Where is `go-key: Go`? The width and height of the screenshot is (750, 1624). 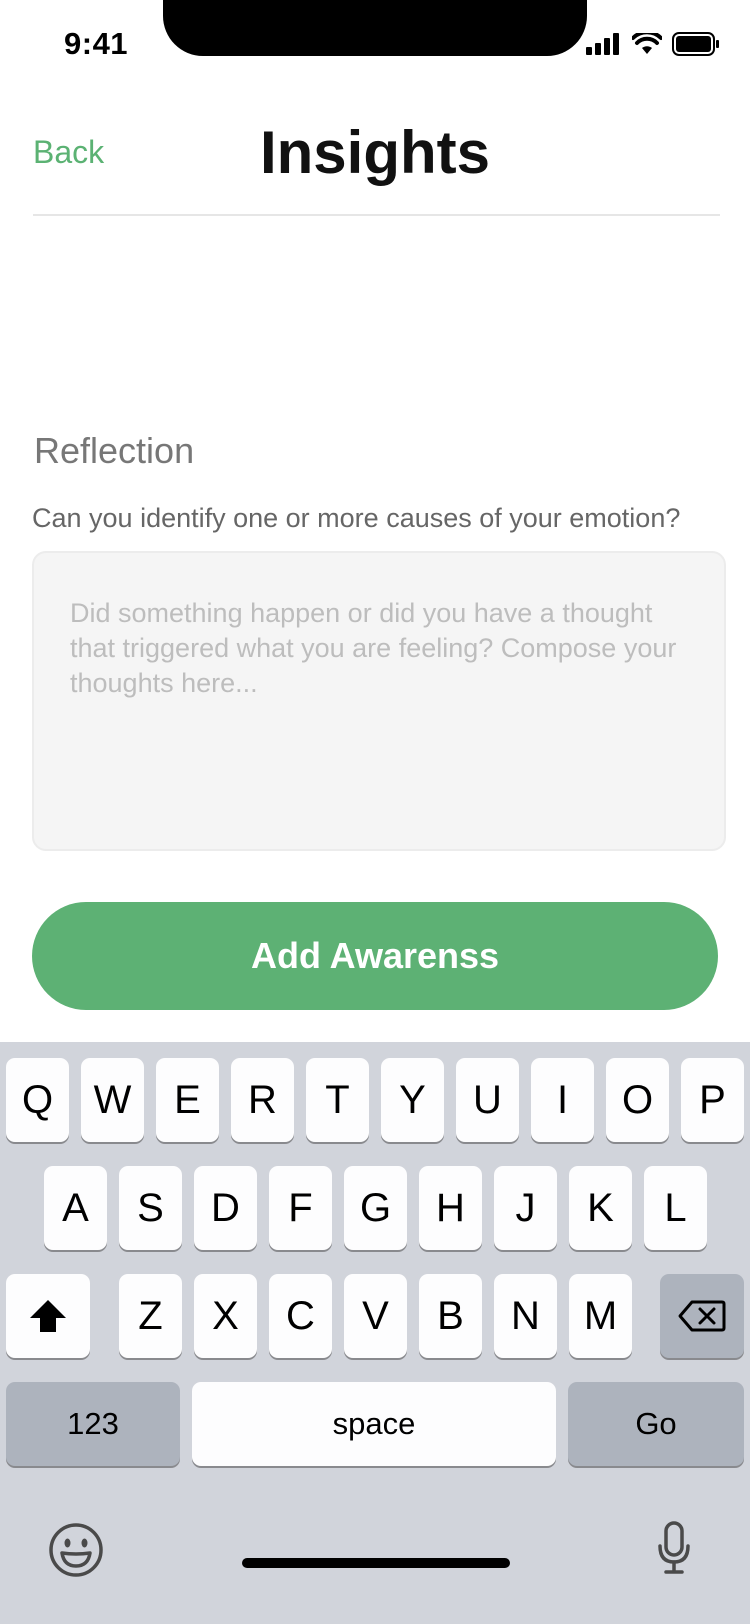 go-key: Go is located at coordinates (656, 1424).